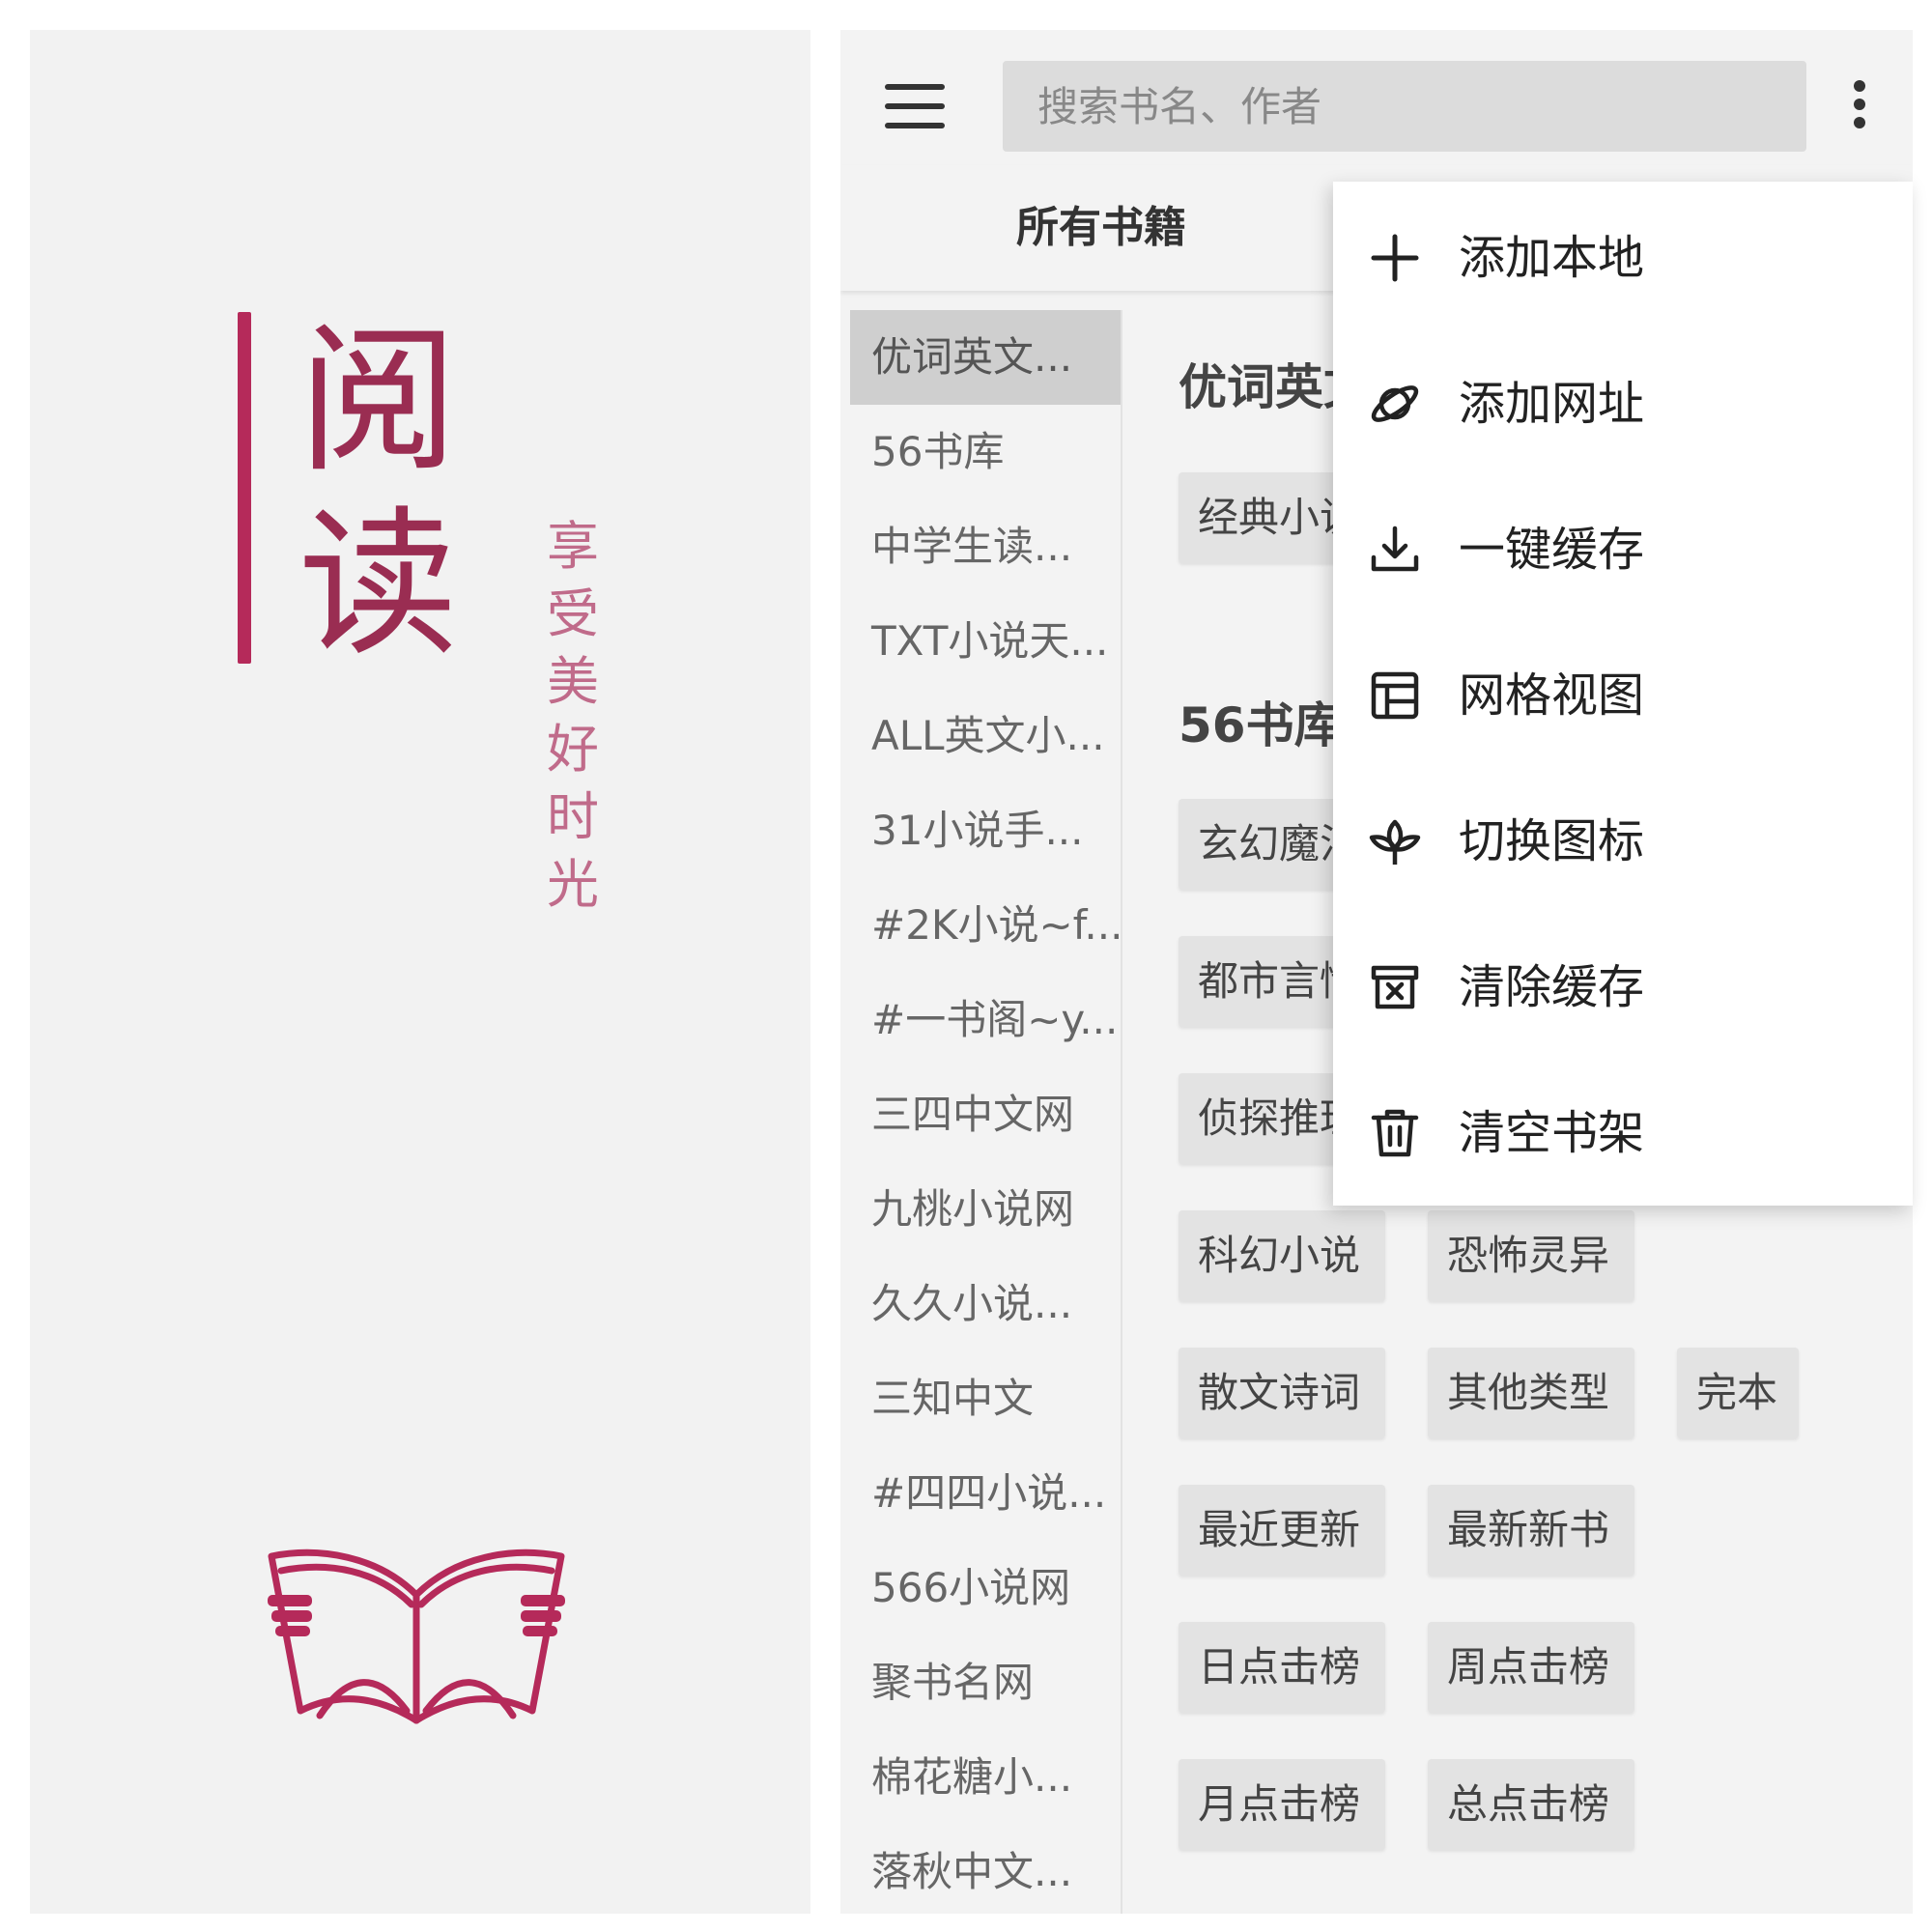  I want to click on planet-icon, so click(1395, 403).